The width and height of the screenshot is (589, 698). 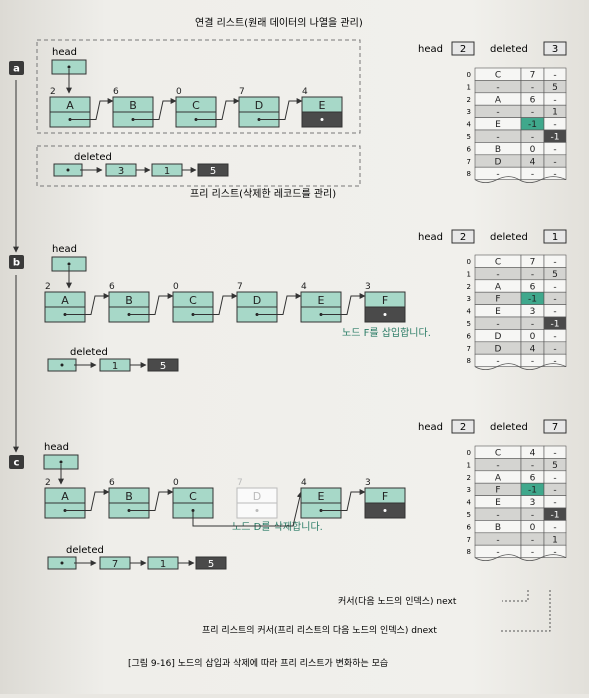 What do you see at coordinates (64, 249) in the screenshot?
I see `head-label: head` at bounding box center [64, 249].